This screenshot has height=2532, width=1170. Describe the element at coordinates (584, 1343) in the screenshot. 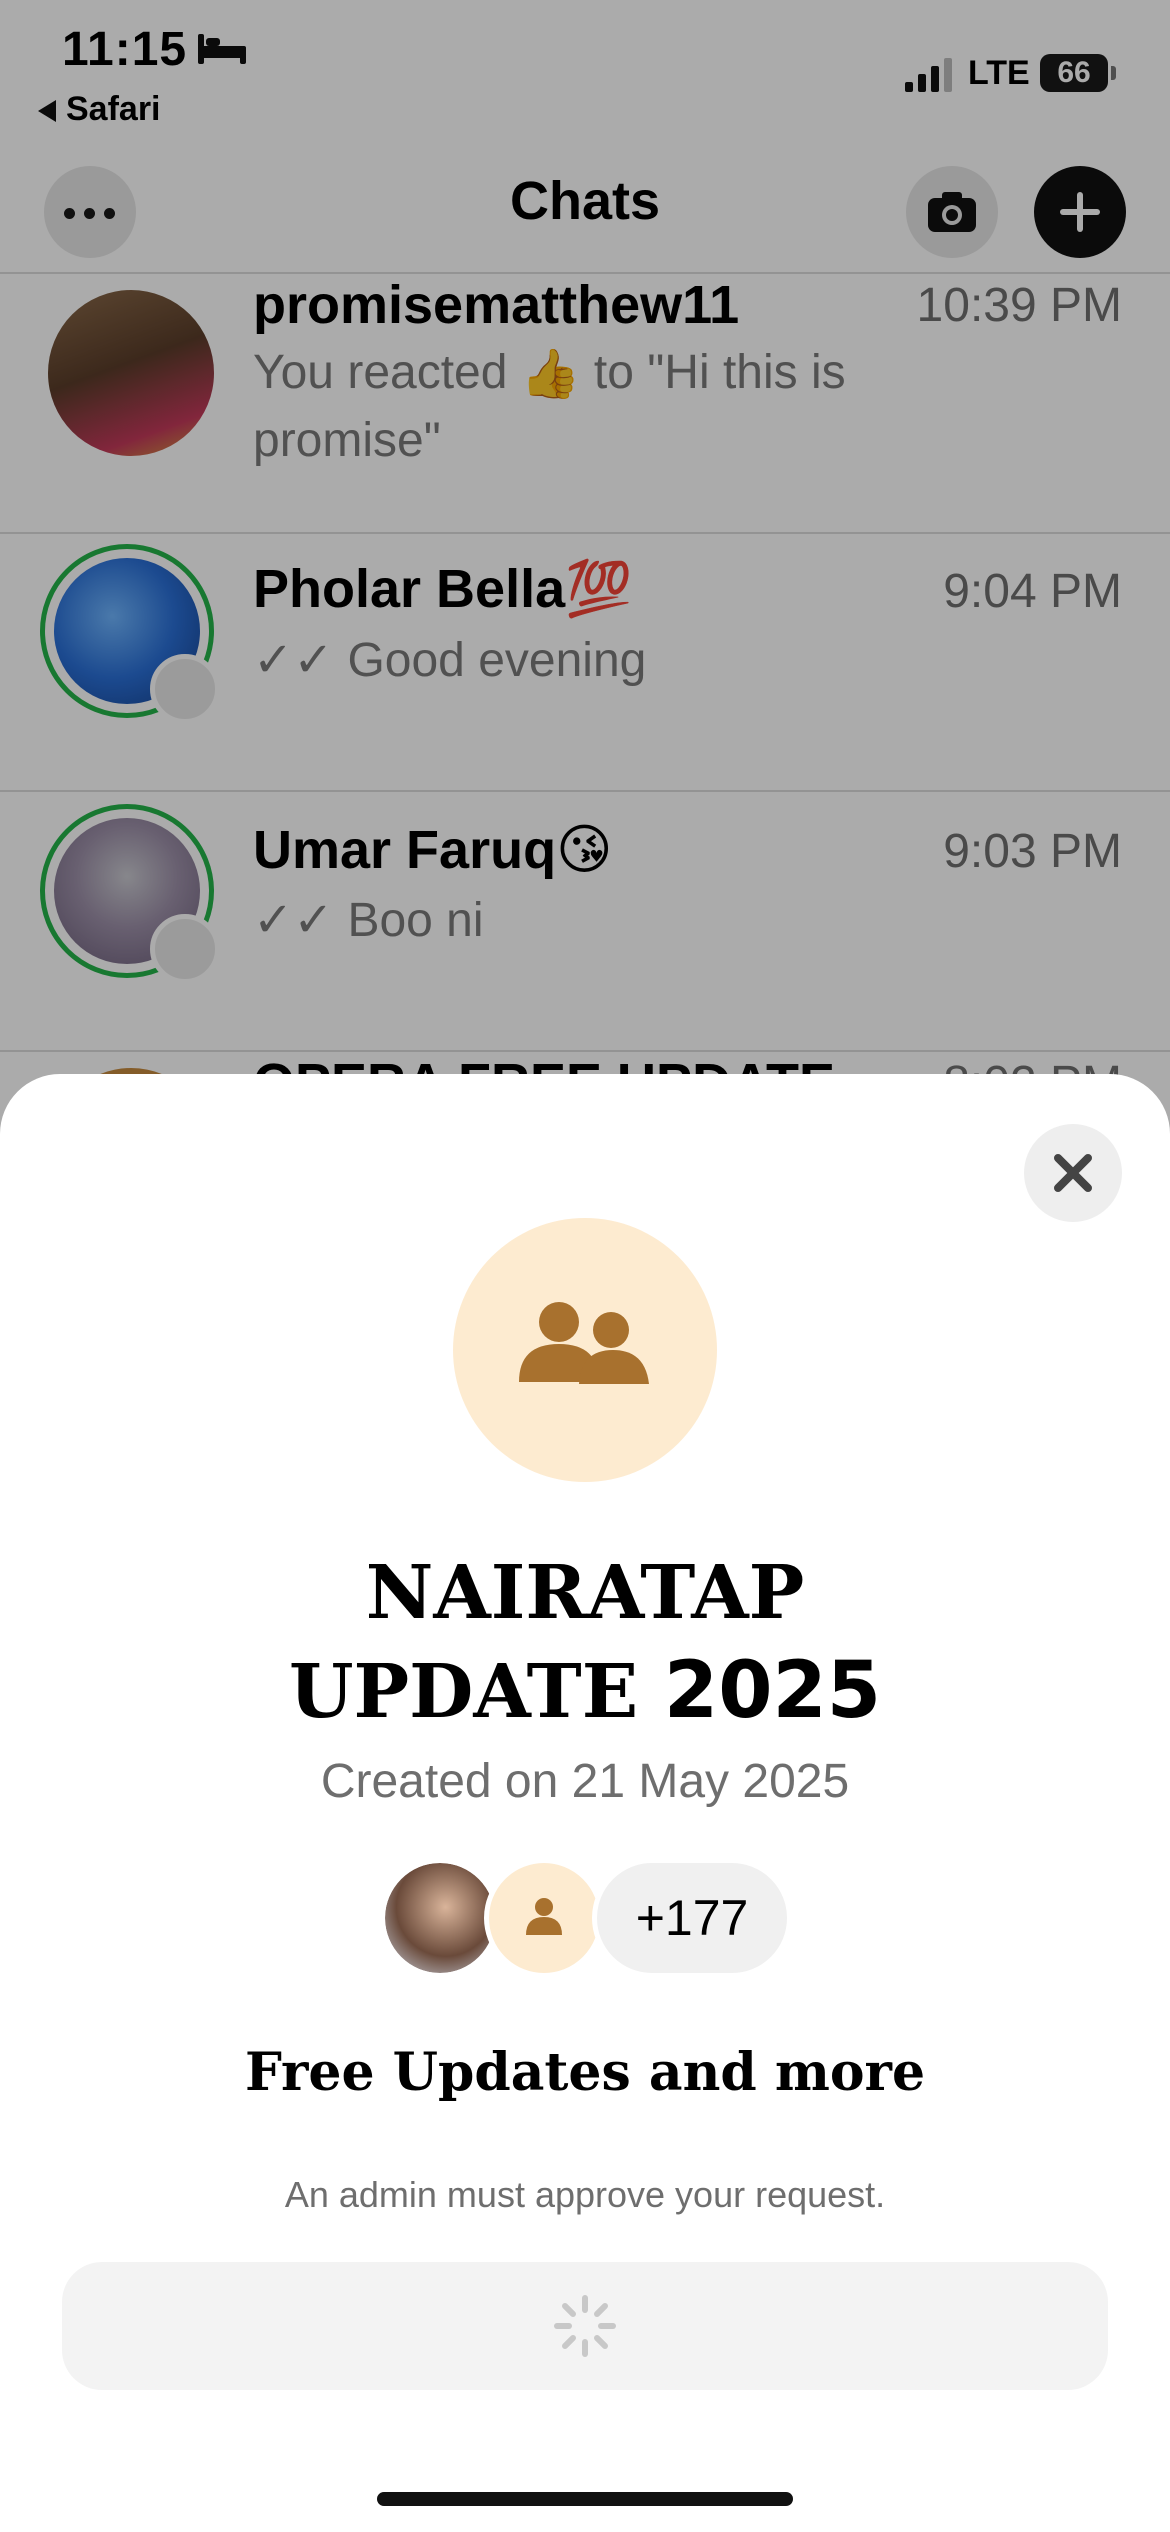

I see `people-icon` at that location.